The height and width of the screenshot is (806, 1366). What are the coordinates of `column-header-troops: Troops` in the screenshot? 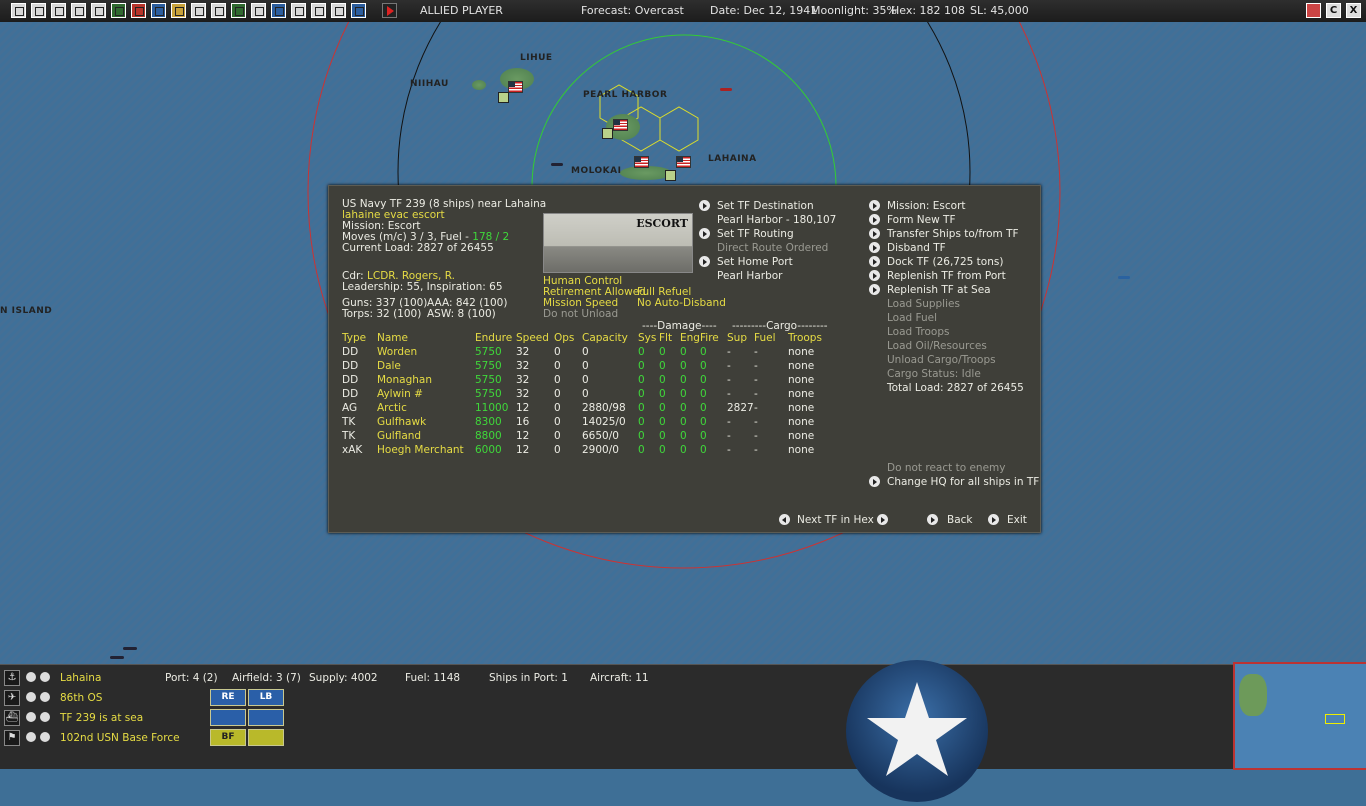 It's located at (808, 338).